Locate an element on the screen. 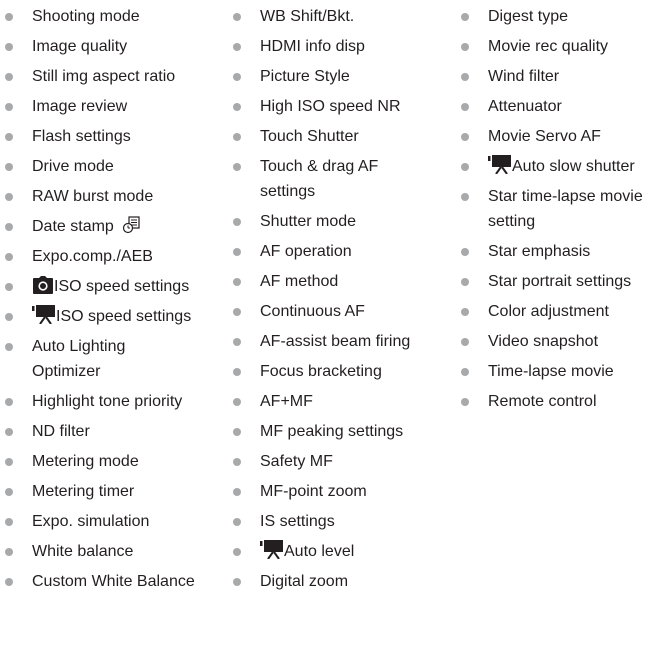 This screenshot has width=659, height=667. list-item: Attenuator is located at coordinates (557, 106).